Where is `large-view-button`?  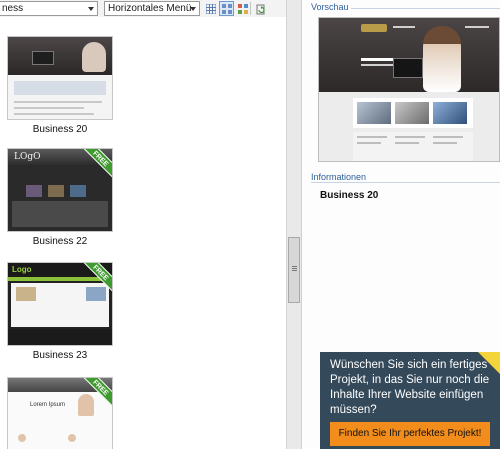 large-view-button is located at coordinates (242, 8).